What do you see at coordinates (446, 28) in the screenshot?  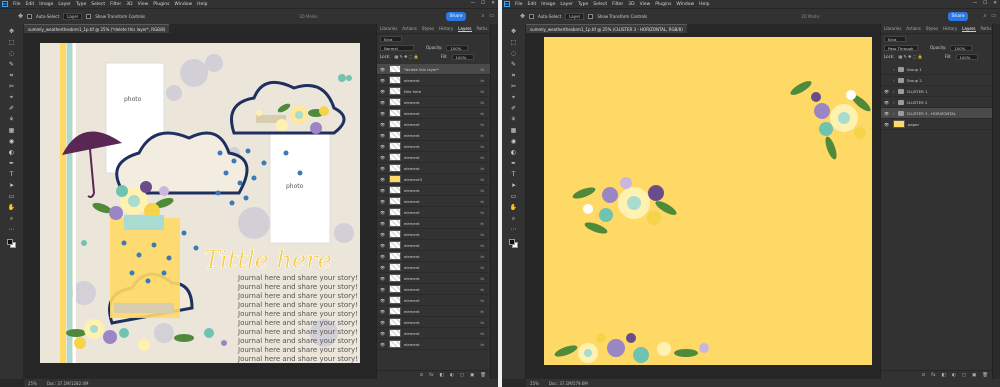 I see `tab-history: History` at bounding box center [446, 28].